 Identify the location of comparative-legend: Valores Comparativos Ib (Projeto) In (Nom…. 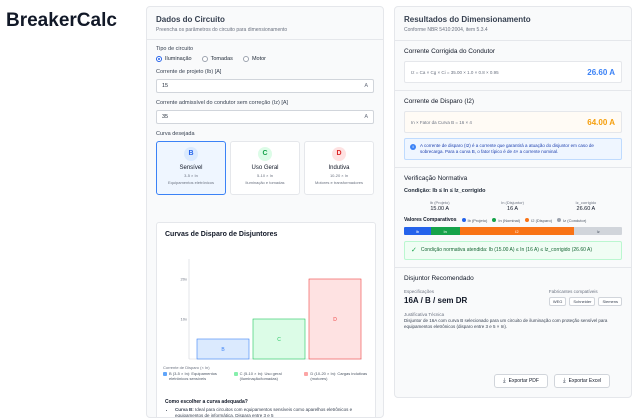
(513, 220).